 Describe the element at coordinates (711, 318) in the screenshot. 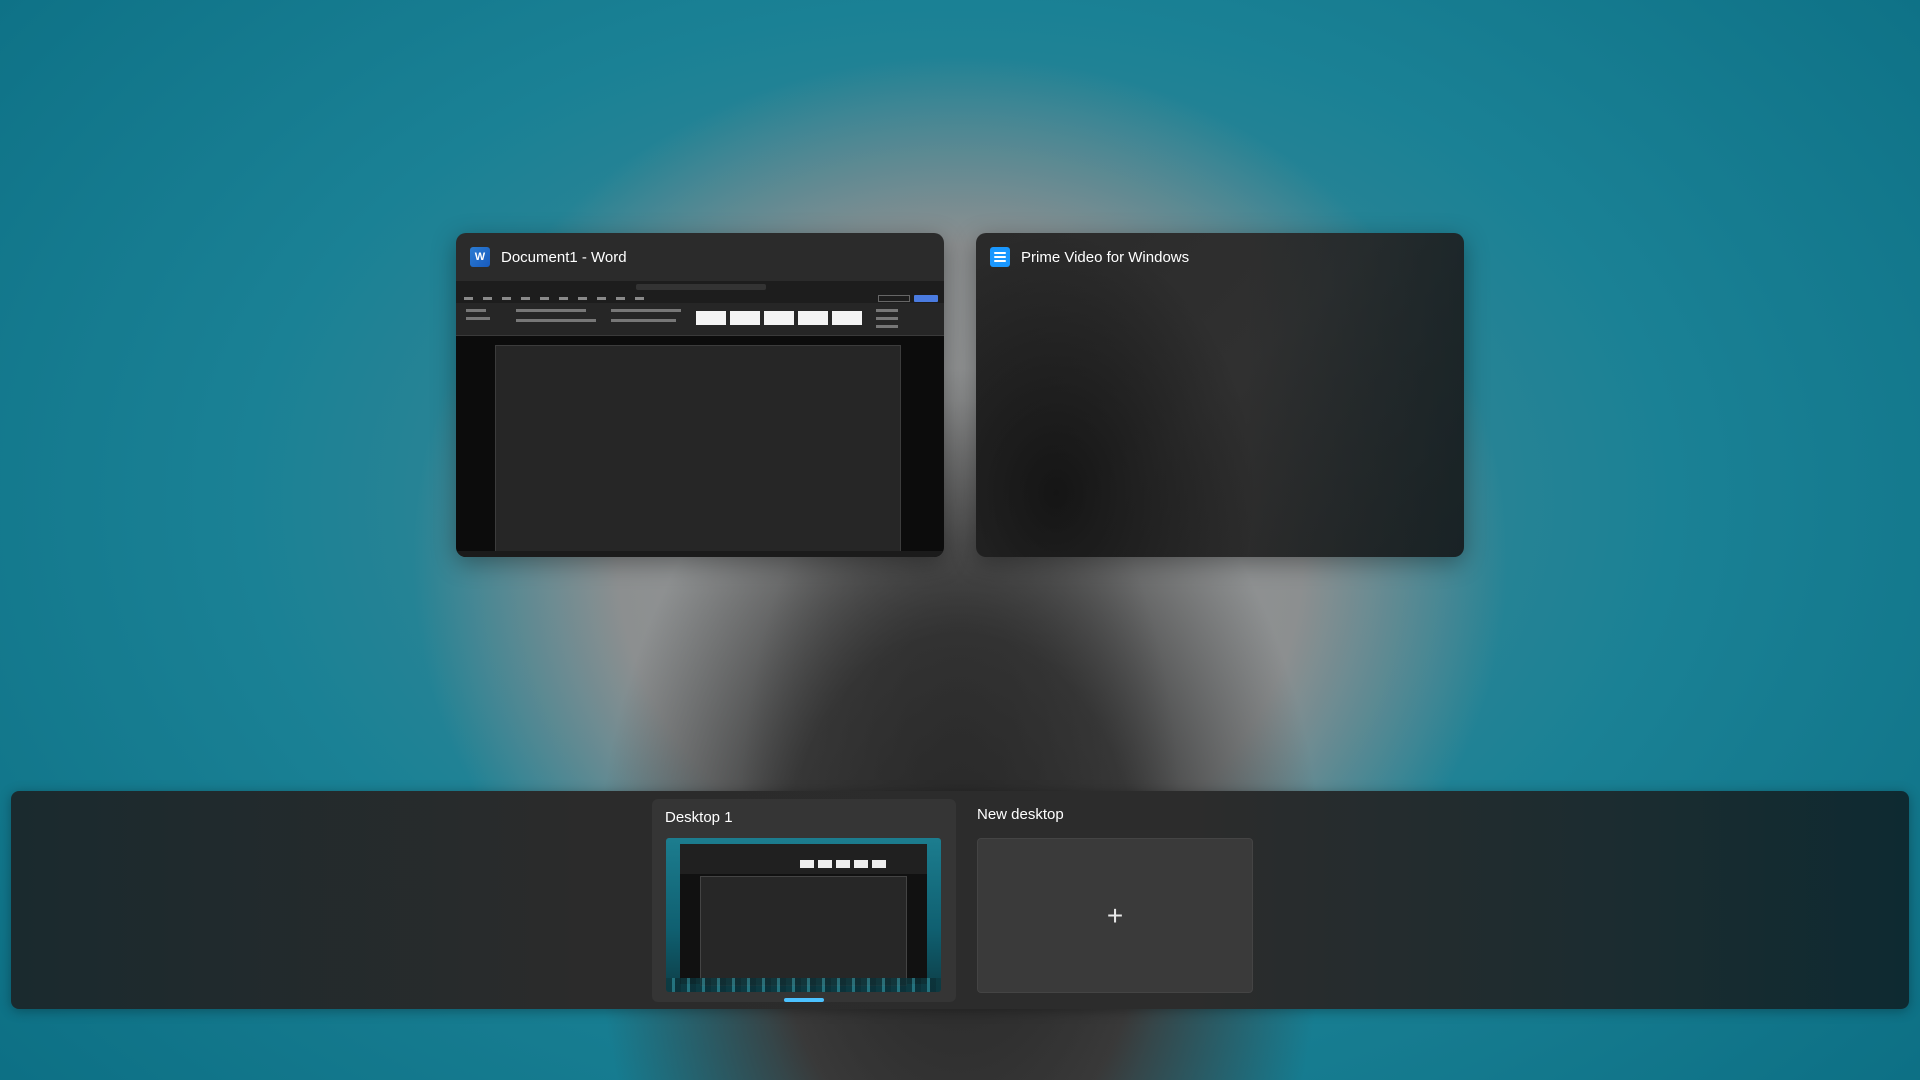

I see `thumbnail-style-normal` at that location.